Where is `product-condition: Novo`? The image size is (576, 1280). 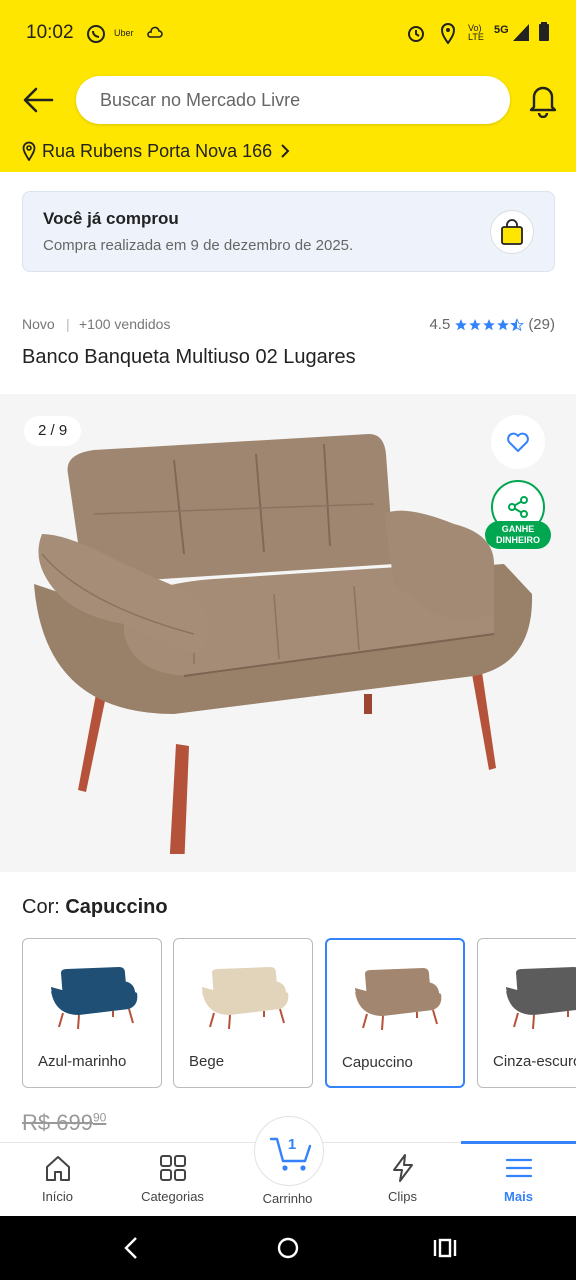 product-condition: Novo is located at coordinates (38, 324).